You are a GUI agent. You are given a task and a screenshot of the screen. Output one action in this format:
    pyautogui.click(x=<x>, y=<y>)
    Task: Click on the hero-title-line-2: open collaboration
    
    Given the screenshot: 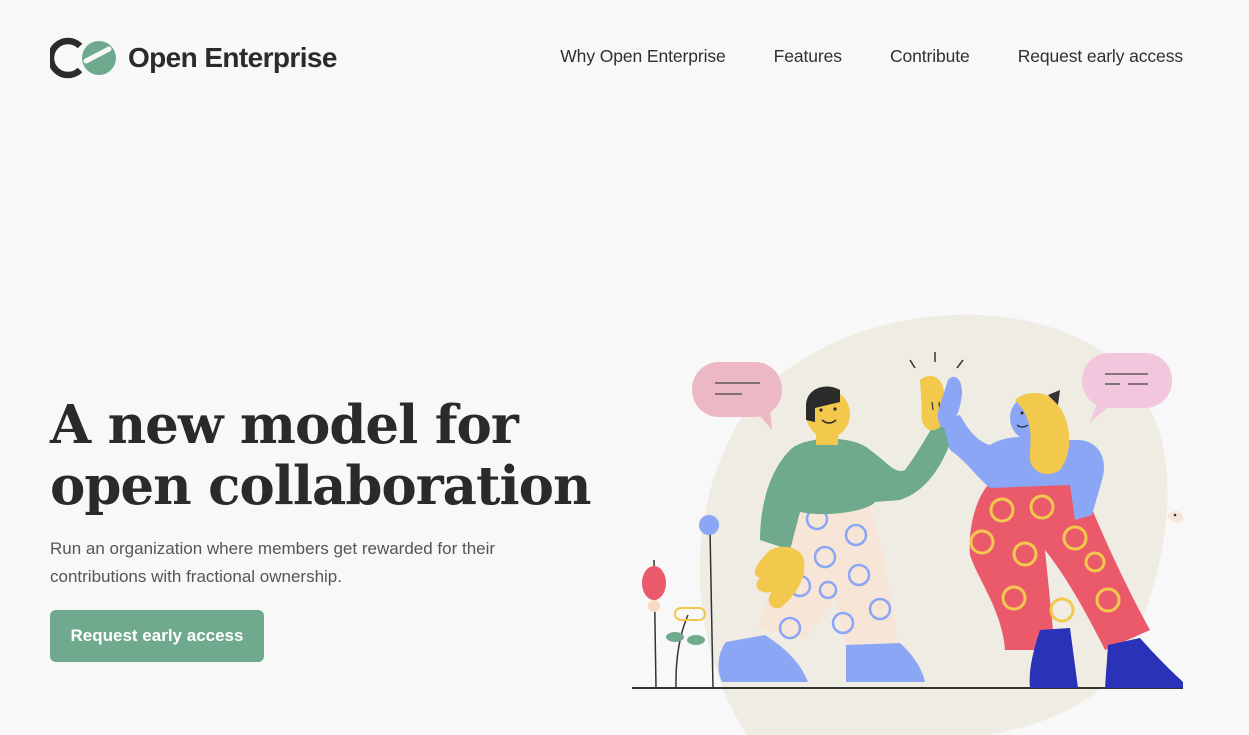 What is the action you would take?
    pyautogui.click(x=321, y=486)
    